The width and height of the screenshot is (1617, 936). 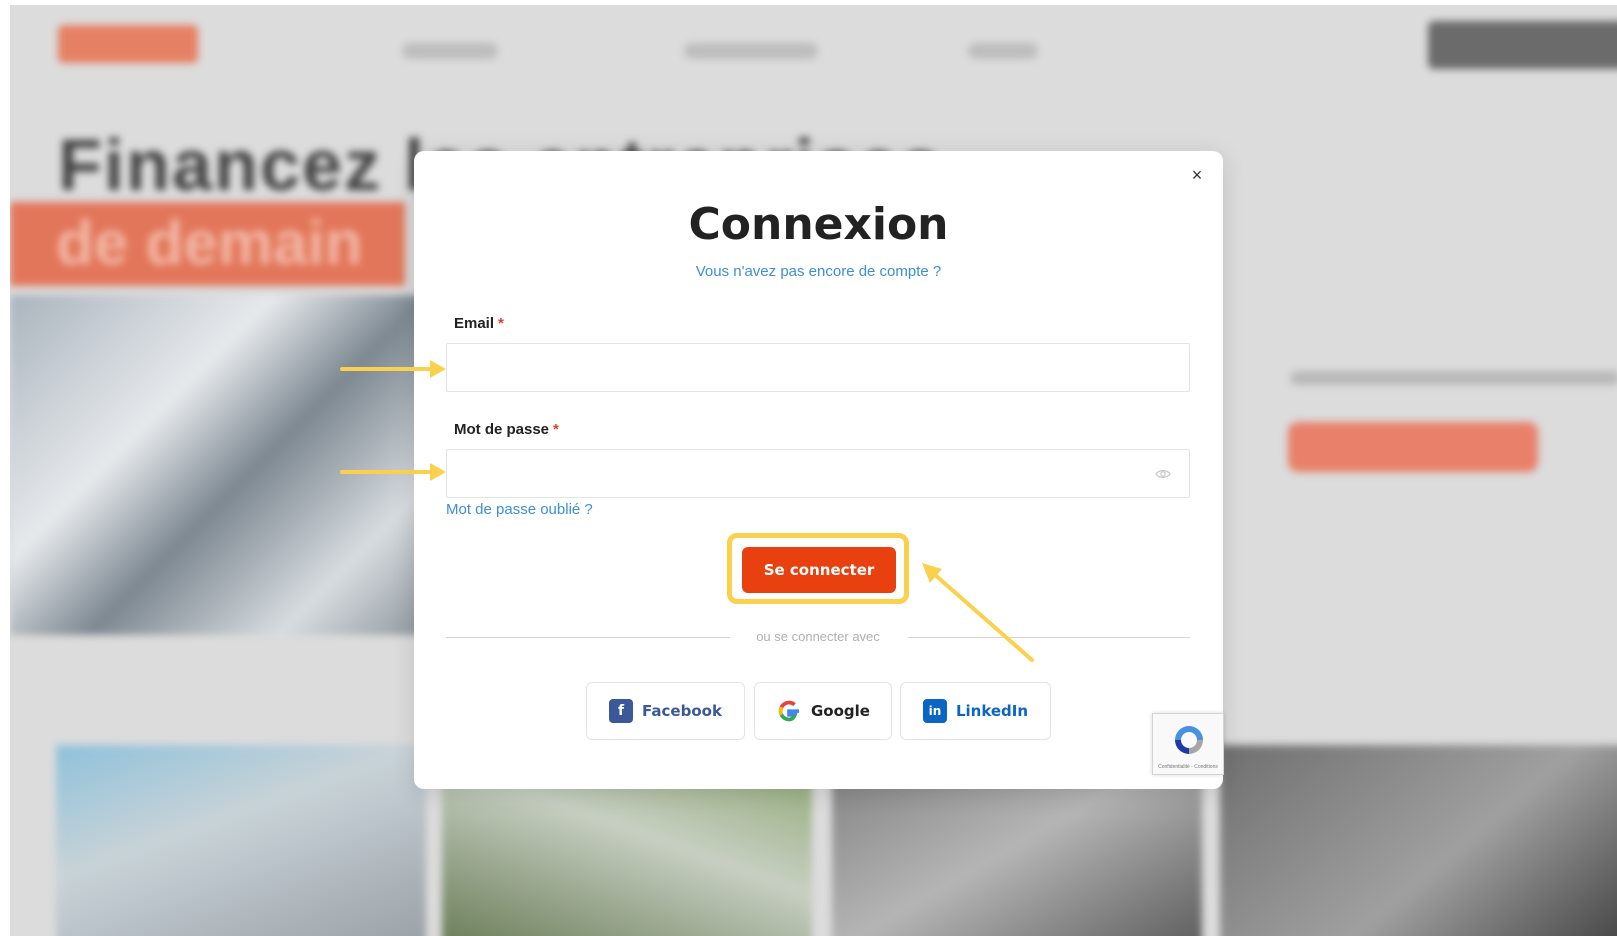 What do you see at coordinates (818, 271) in the screenshot?
I see `signup-link: Vous n'avez pas encore de compte ?` at bounding box center [818, 271].